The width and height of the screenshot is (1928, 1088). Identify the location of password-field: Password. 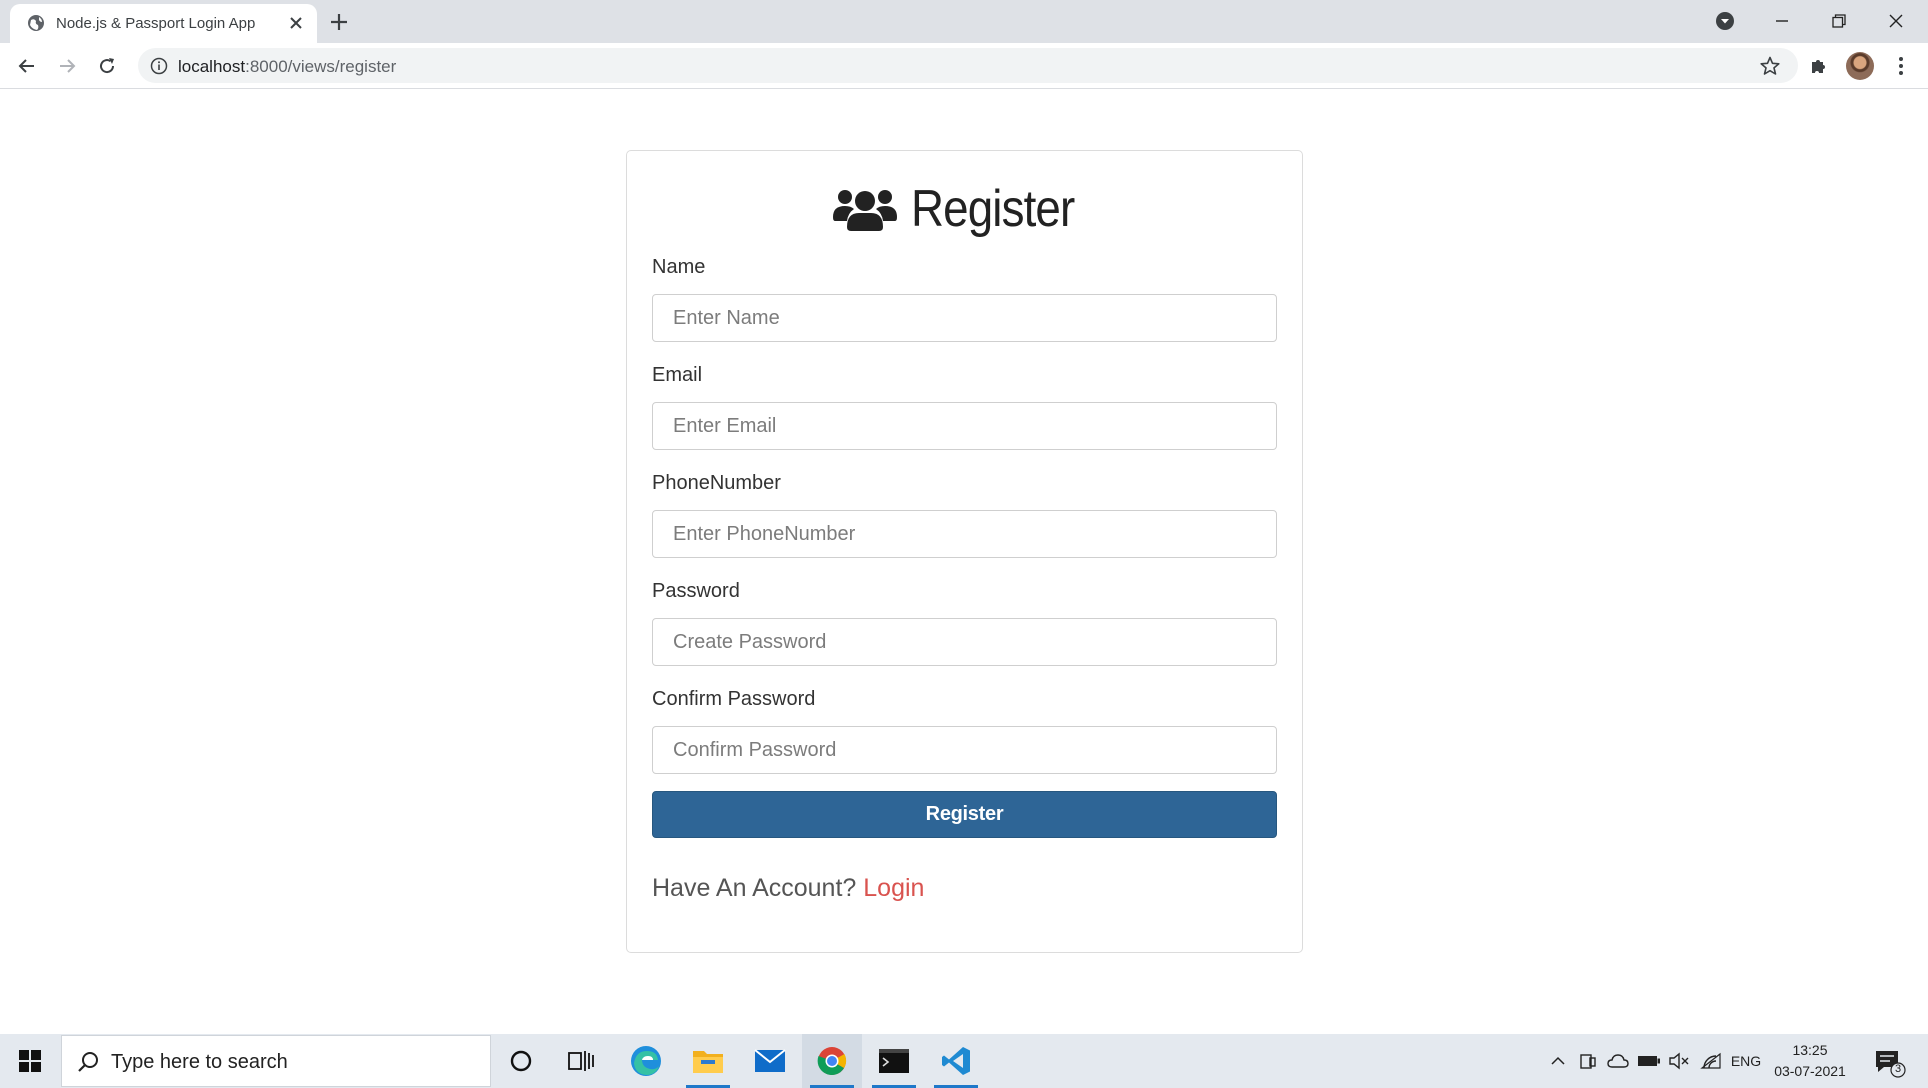
(964, 623).